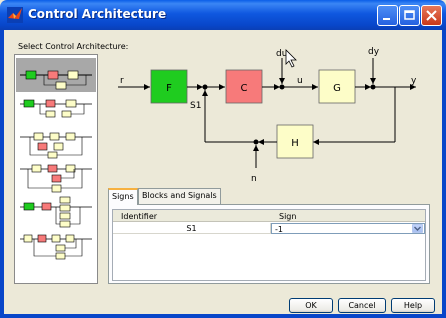 This screenshot has height=318, width=446. Describe the element at coordinates (2, 174) in the screenshot. I see `window-frame-left` at that location.